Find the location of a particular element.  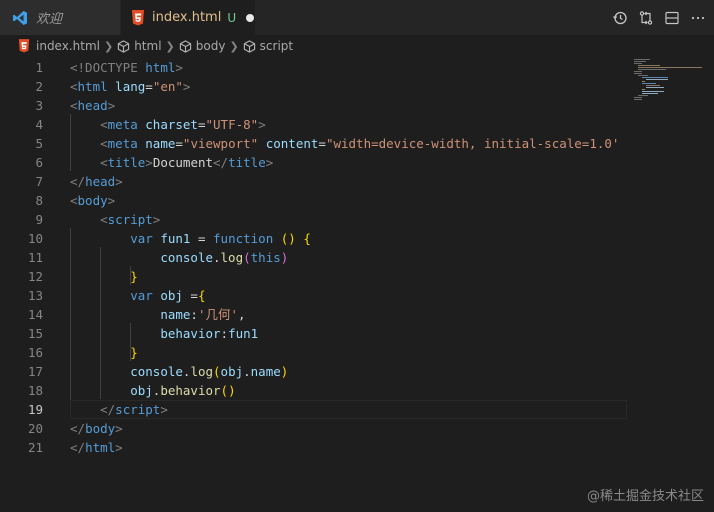

line-number: 6 is located at coordinates (39, 162).